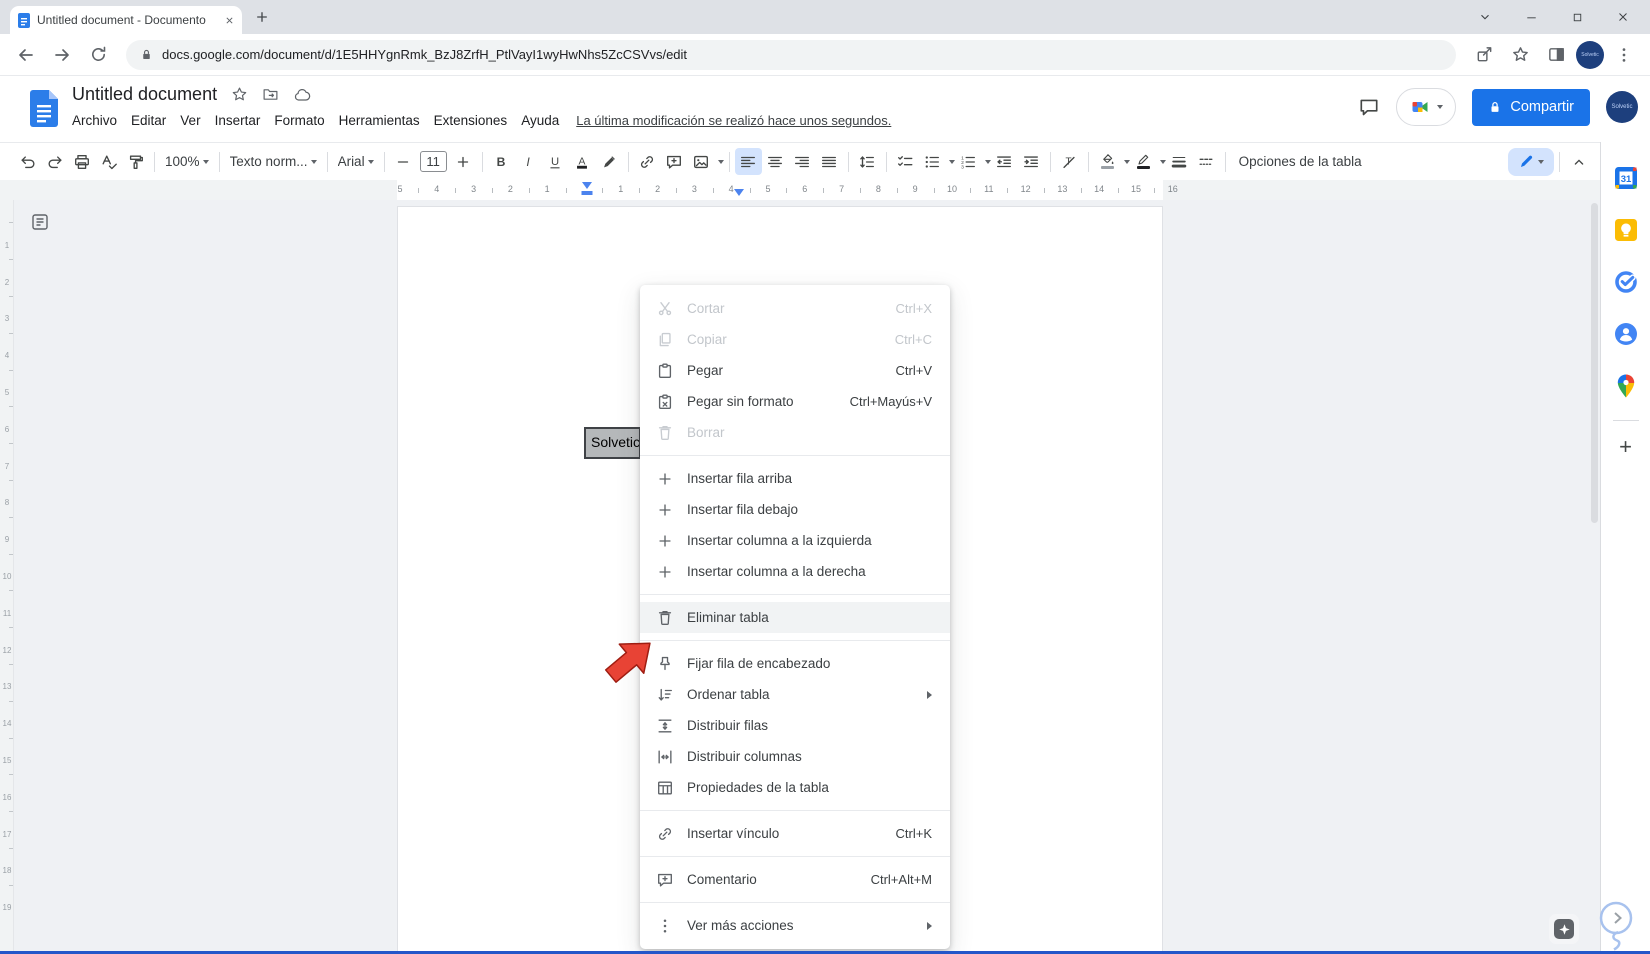  What do you see at coordinates (795, 756) in the screenshot?
I see `menu-item-distribute-columns: Distribuir columnas` at bounding box center [795, 756].